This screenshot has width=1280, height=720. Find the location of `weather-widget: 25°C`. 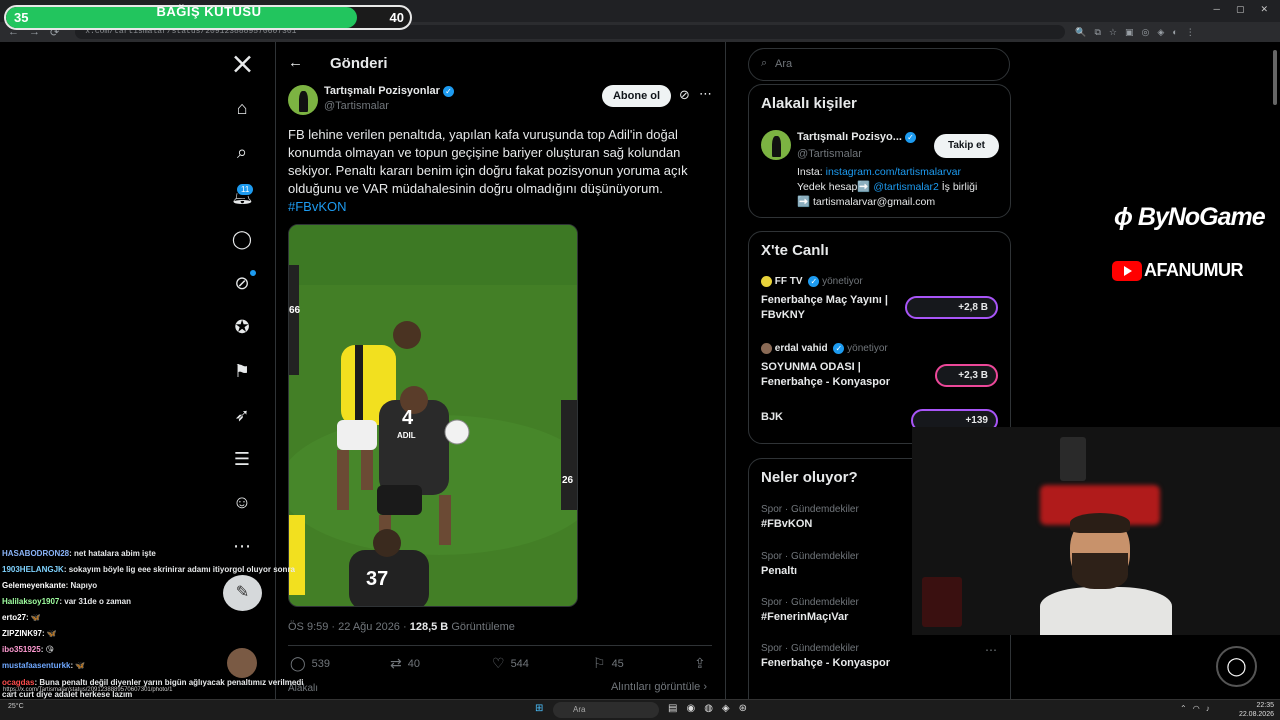

weather-widget: 25°C is located at coordinates (16, 706).